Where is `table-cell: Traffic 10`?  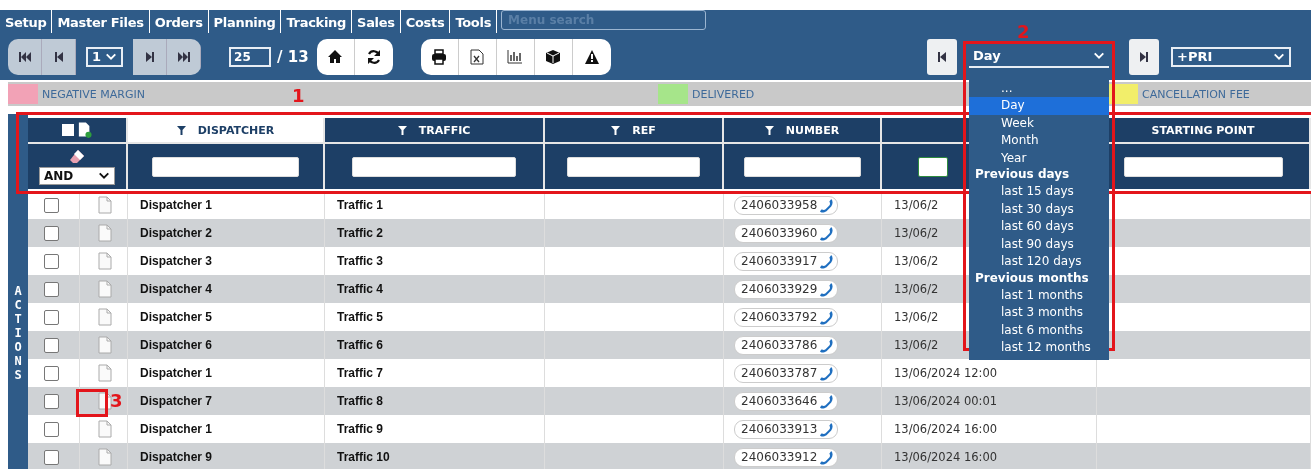 table-cell: Traffic 10 is located at coordinates (435, 456).